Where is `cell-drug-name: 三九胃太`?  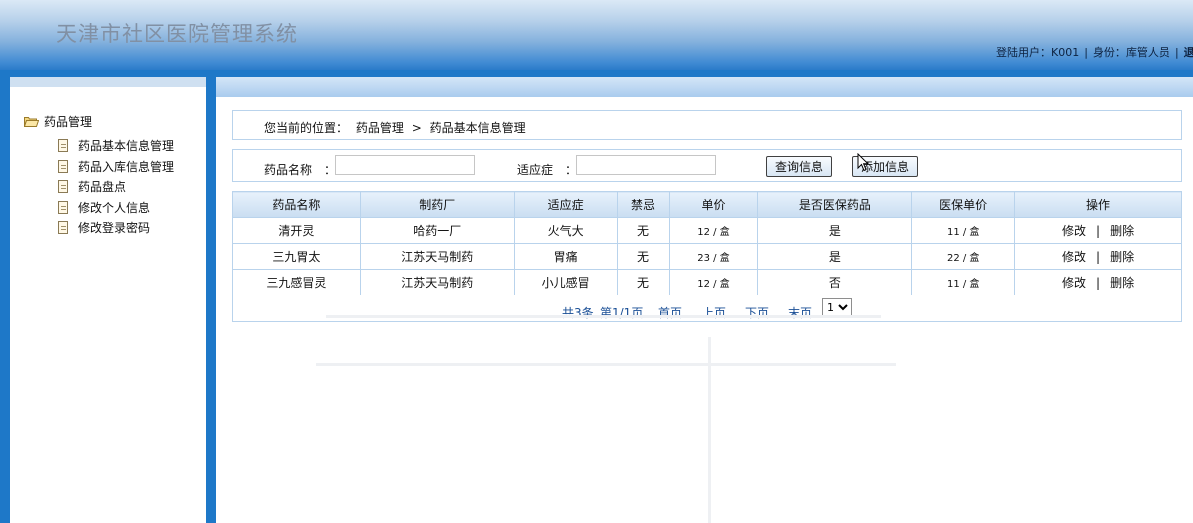 cell-drug-name: 三九胃太 is located at coordinates (296, 256).